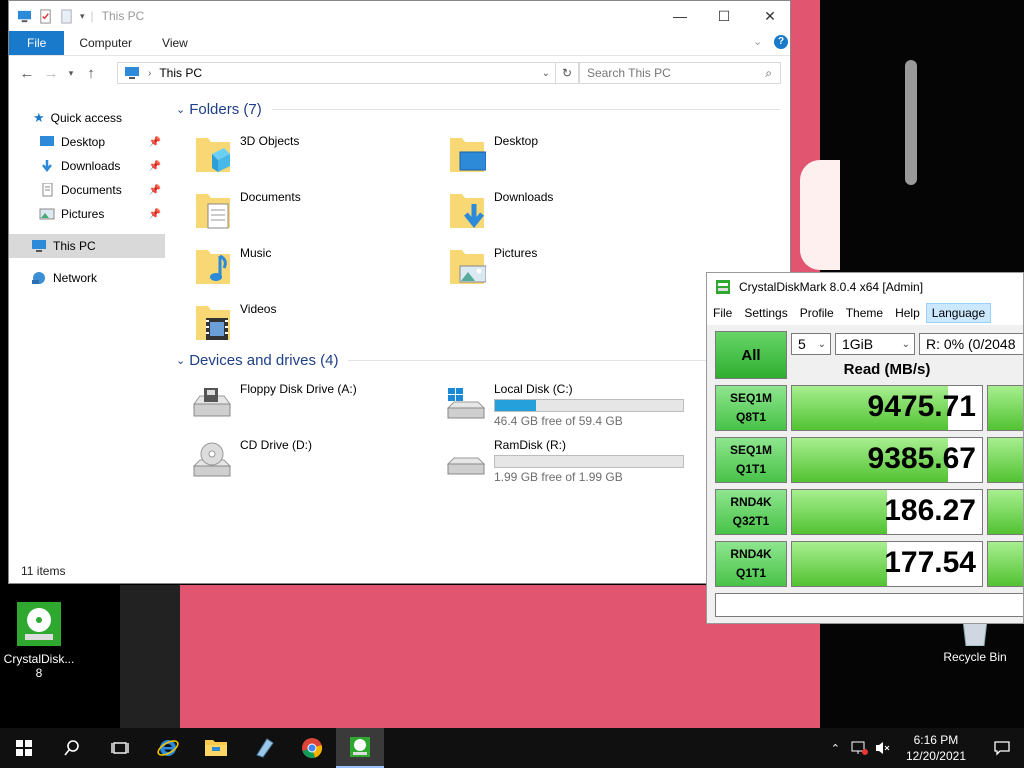  Describe the element at coordinates (750, 450) in the screenshot. I see `test-label-line: SEQ1M` at that location.